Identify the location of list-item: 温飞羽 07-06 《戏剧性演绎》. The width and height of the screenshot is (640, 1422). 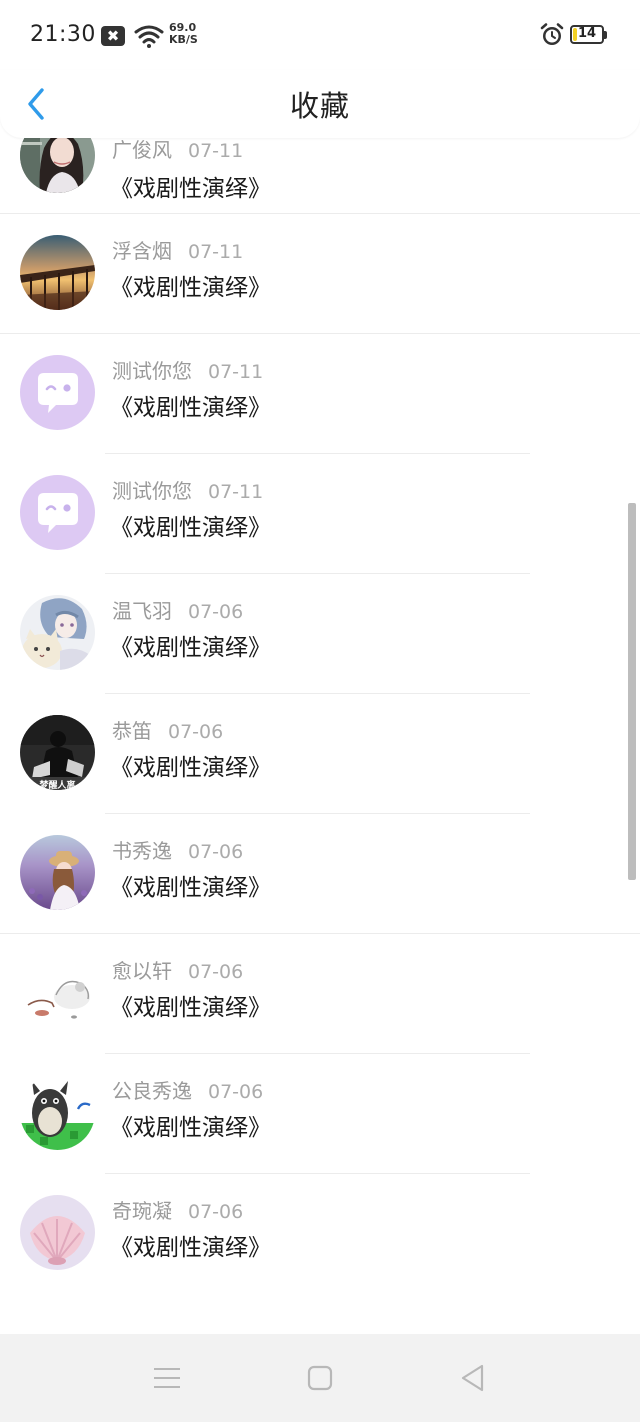
(320, 633).